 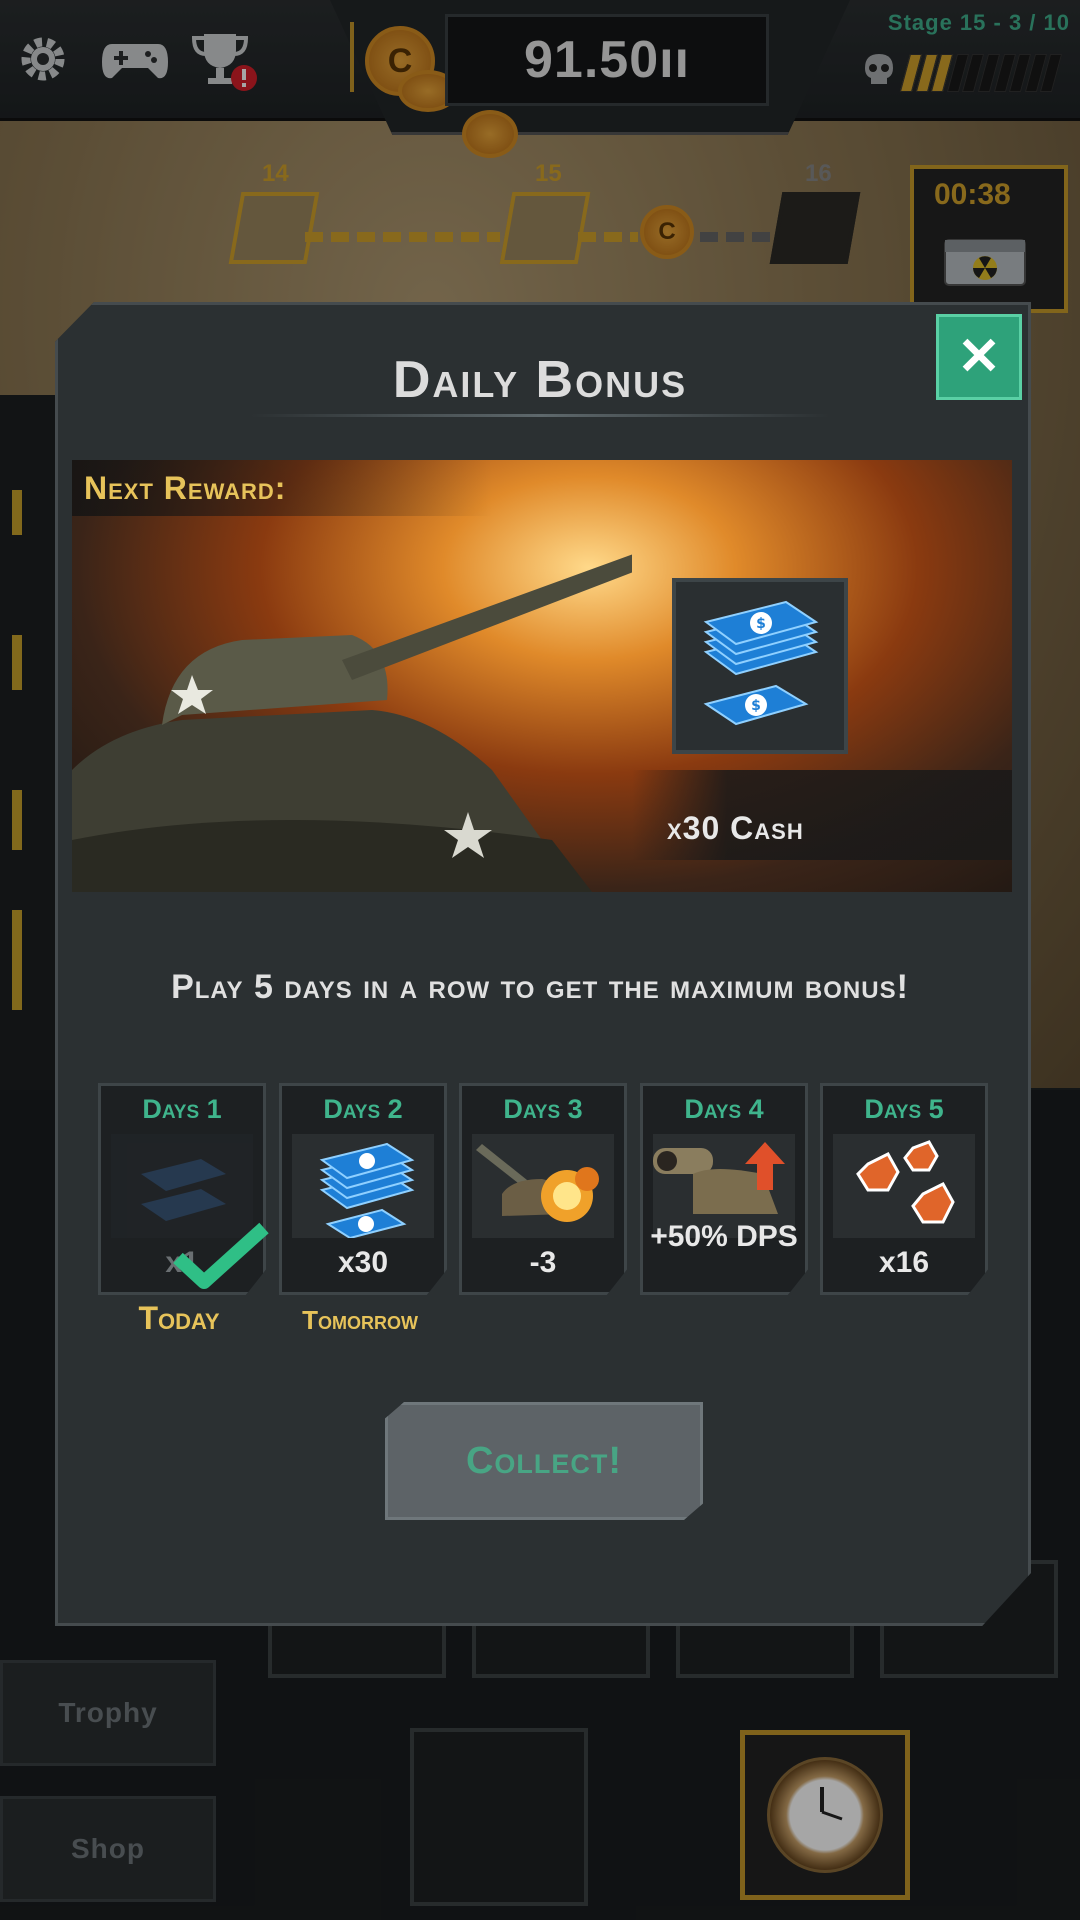 I want to click on day-value: -3, so click(x=543, y=1262).